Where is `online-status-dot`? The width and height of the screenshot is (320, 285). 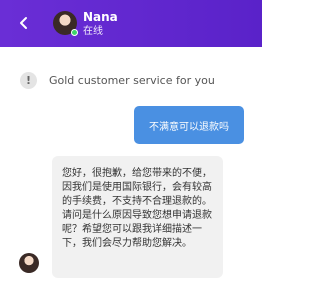 online-status-dot is located at coordinates (74, 32).